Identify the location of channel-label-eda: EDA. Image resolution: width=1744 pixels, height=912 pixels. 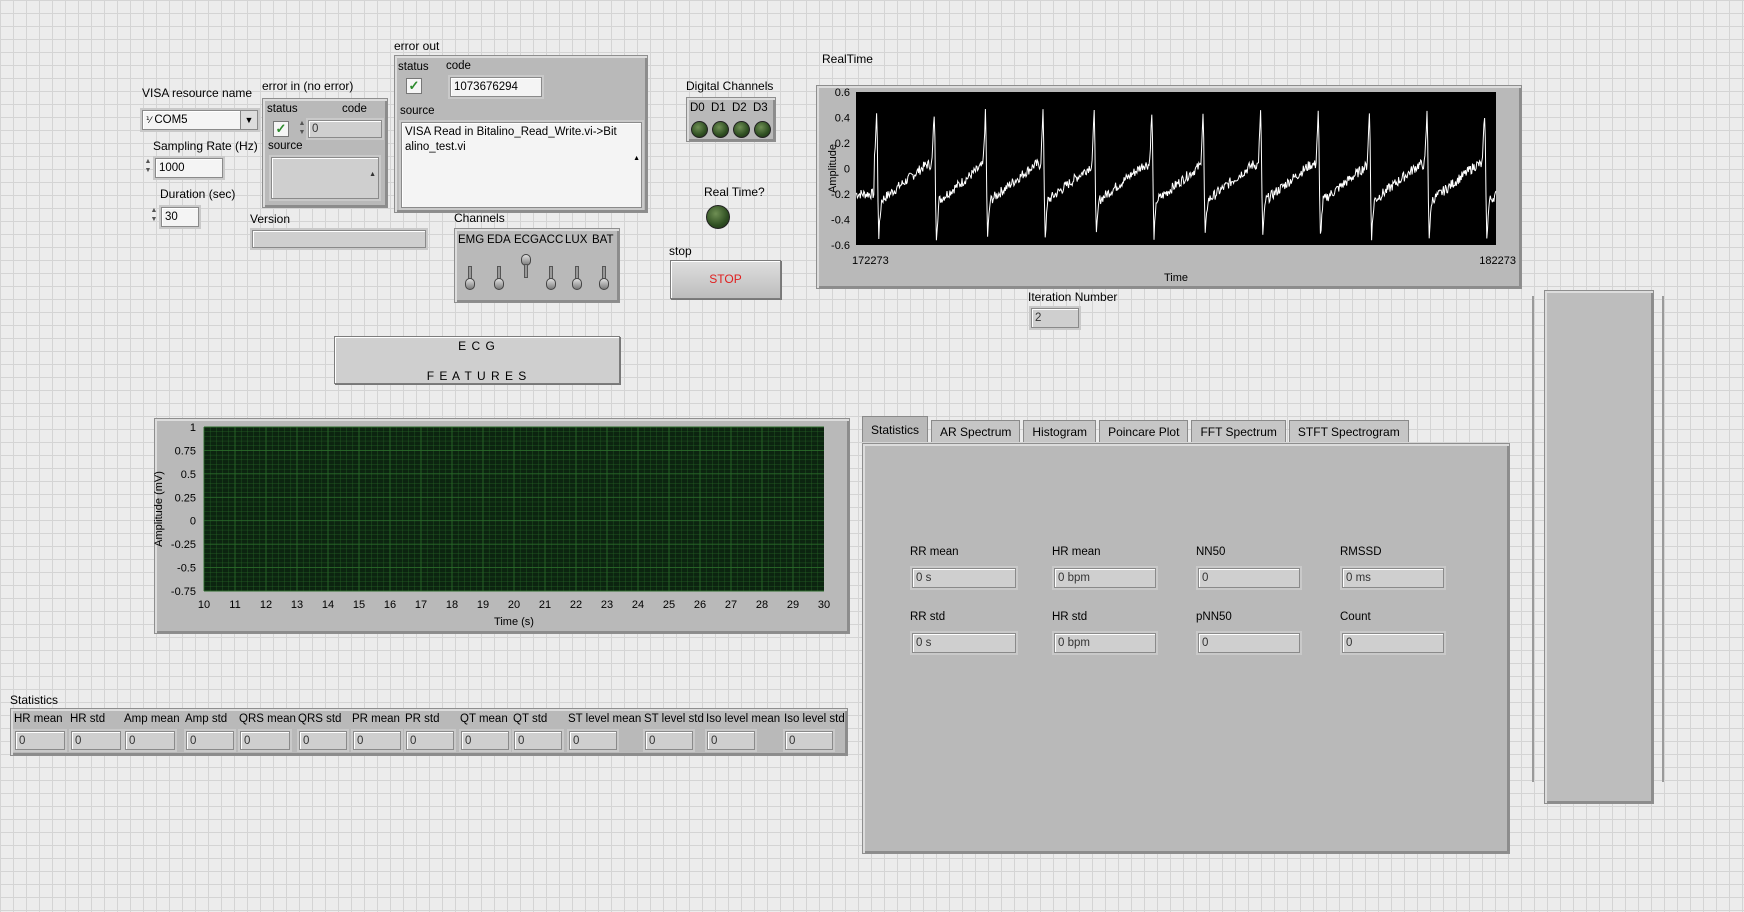
(499, 240).